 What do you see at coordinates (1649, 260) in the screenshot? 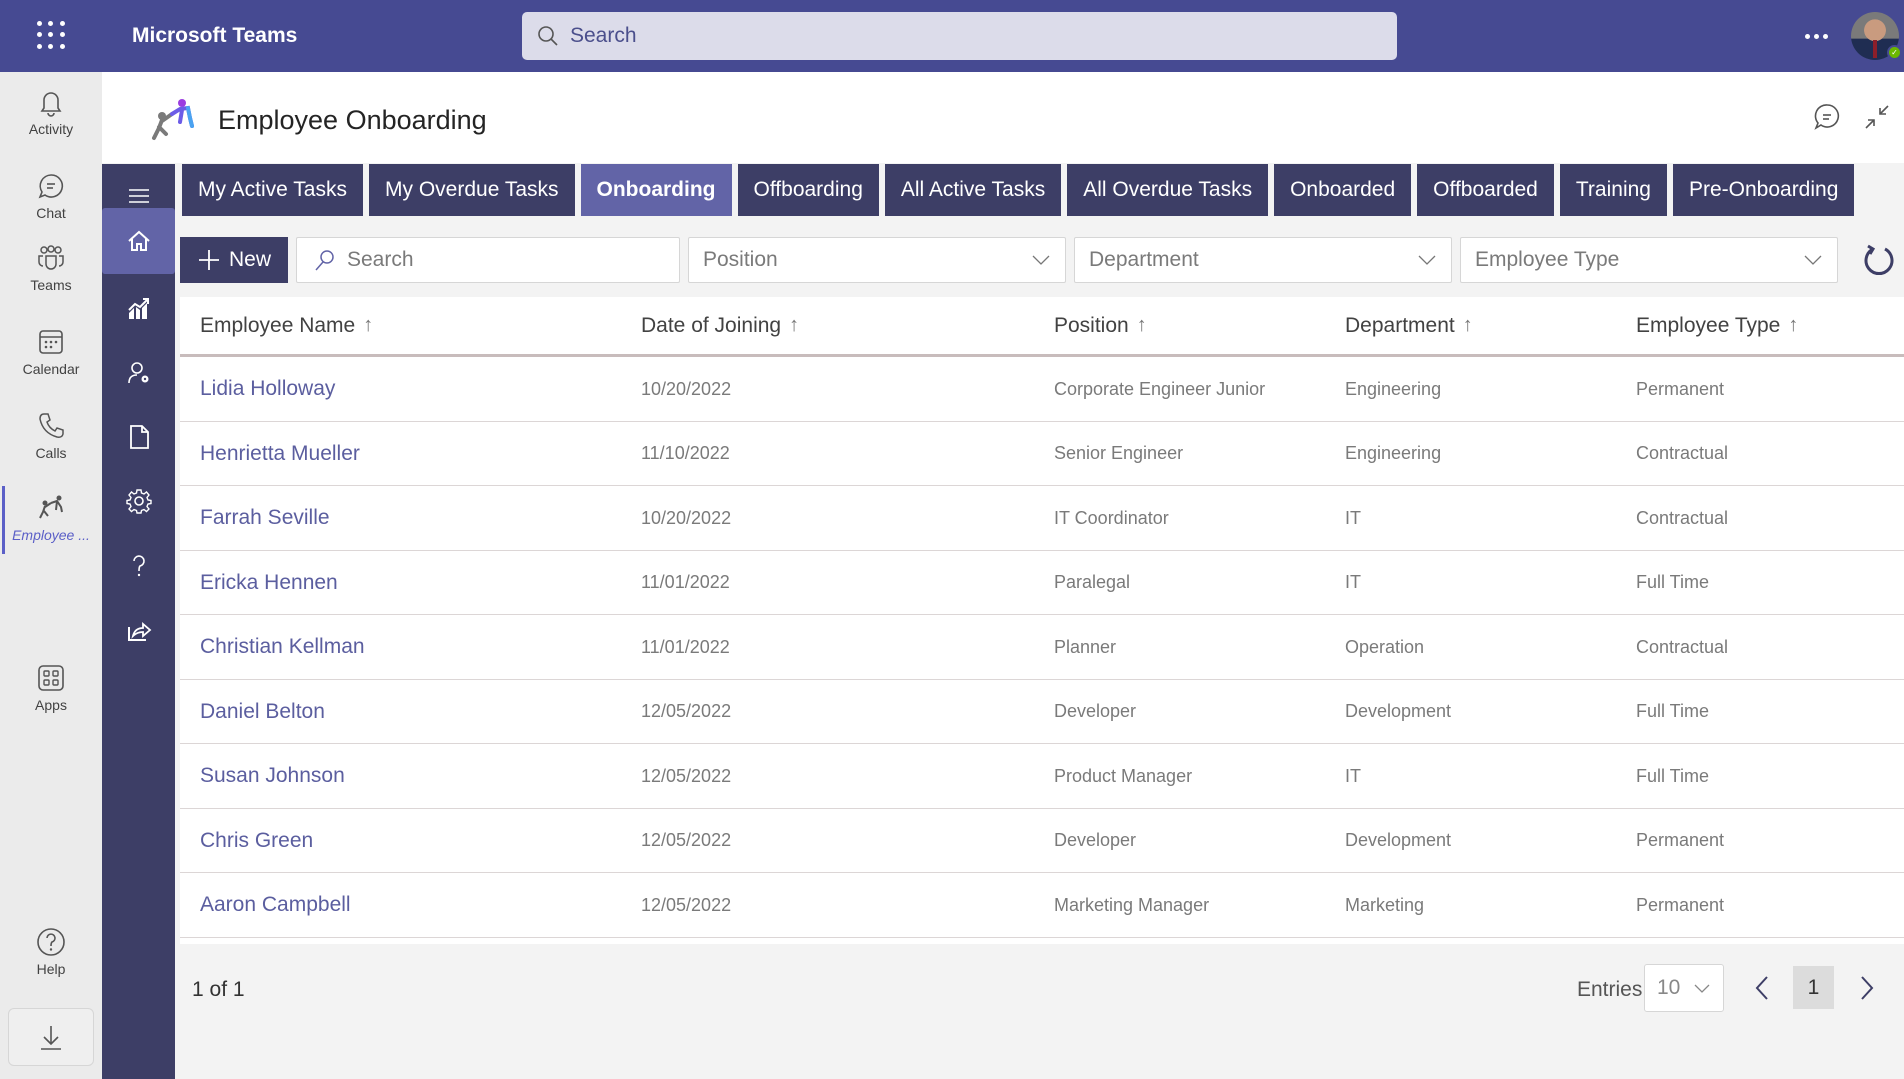
I see `employee-type-filter-dropdown: Employee Type` at bounding box center [1649, 260].